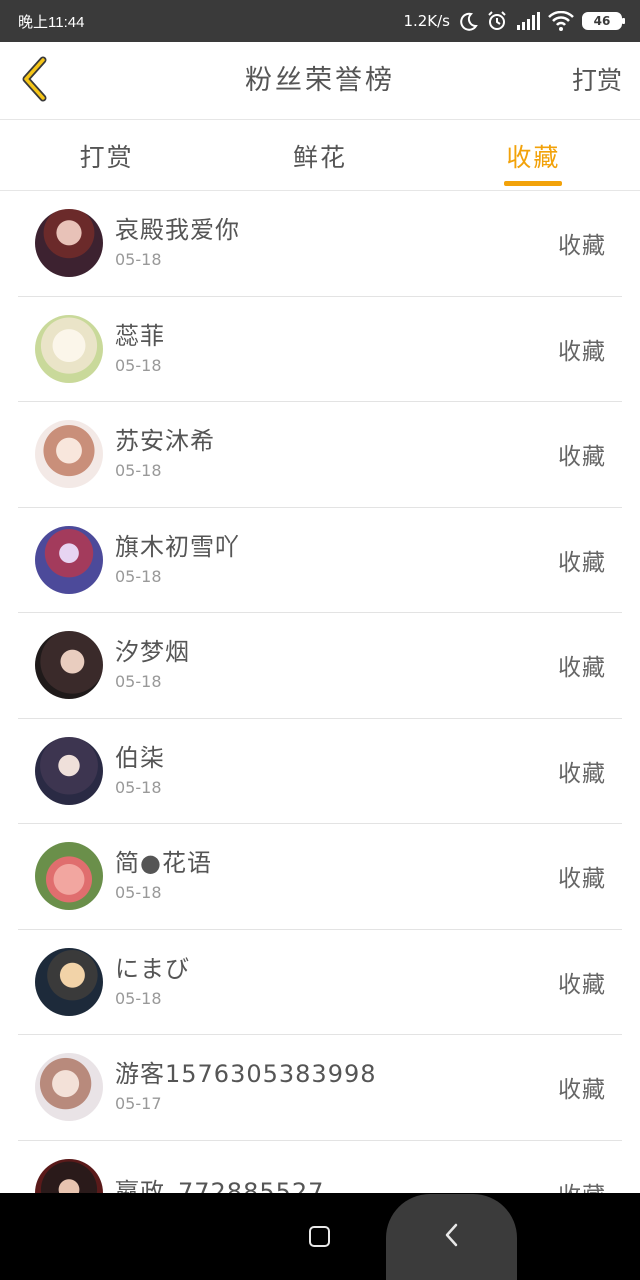  I want to click on app-header: 粉丝荣誉榜 打赏, so click(320, 81).